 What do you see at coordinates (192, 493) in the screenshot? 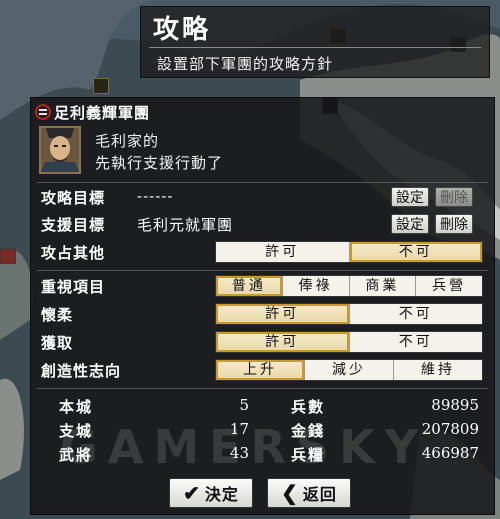
I see `checkmark-icon: ✔` at bounding box center [192, 493].